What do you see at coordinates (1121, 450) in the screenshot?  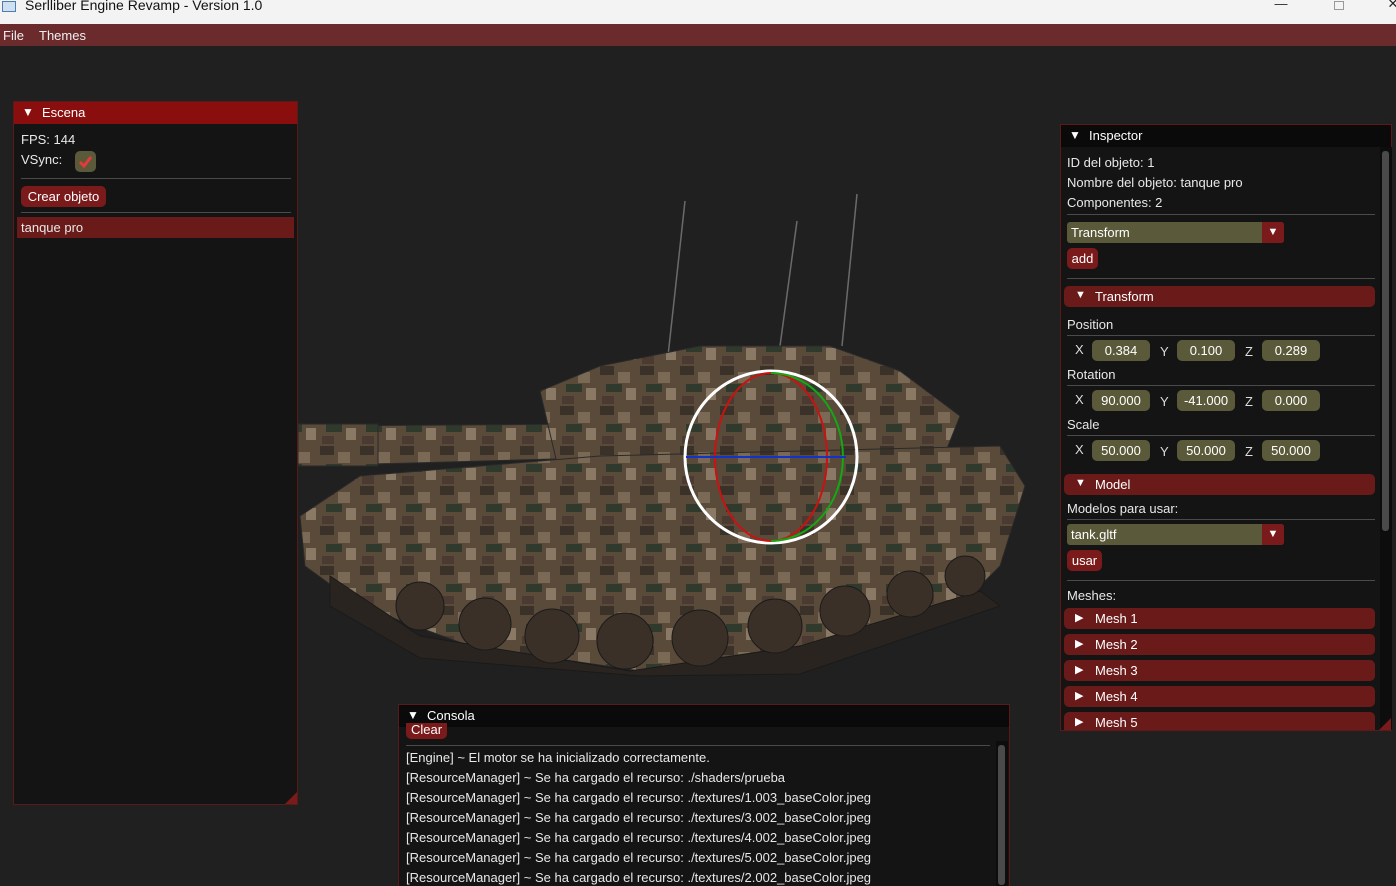 I see `scale-x-field: 50.000` at bounding box center [1121, 450].